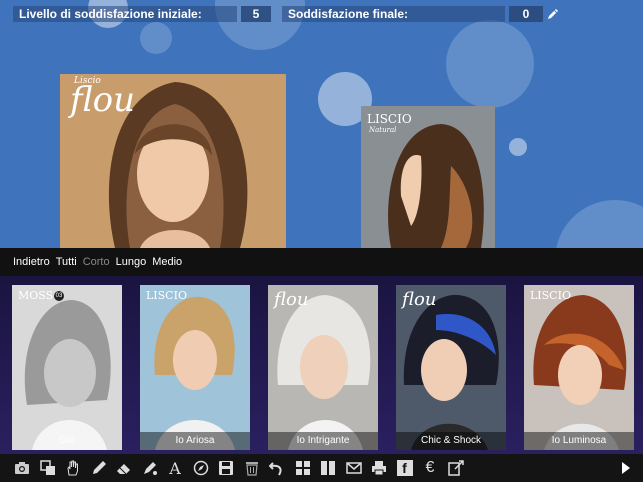 This screenshot has height=482, width=643. I want to click on next-arrow-icon, so click(626, 468).